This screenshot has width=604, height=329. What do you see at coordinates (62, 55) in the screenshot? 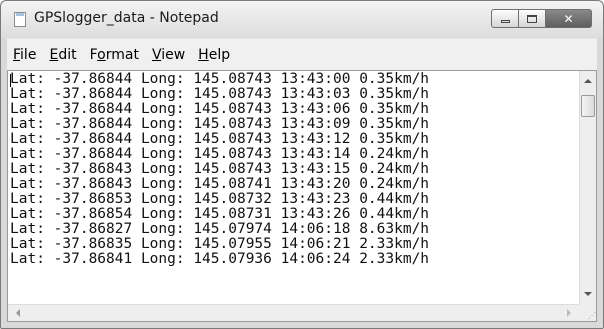
I see `menu-edit: Edit` at bounding box center [62, 55].